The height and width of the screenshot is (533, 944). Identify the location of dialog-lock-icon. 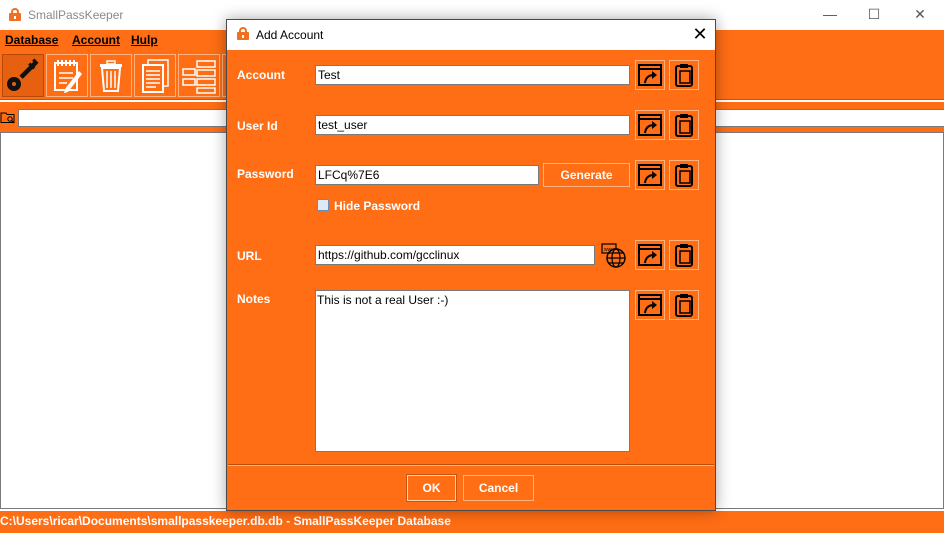
(243, 33).